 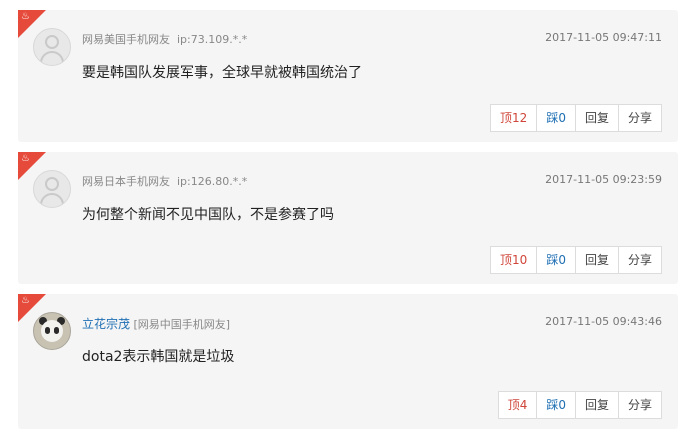 I want to click on panda-avatar, so click(x=52, y=331).